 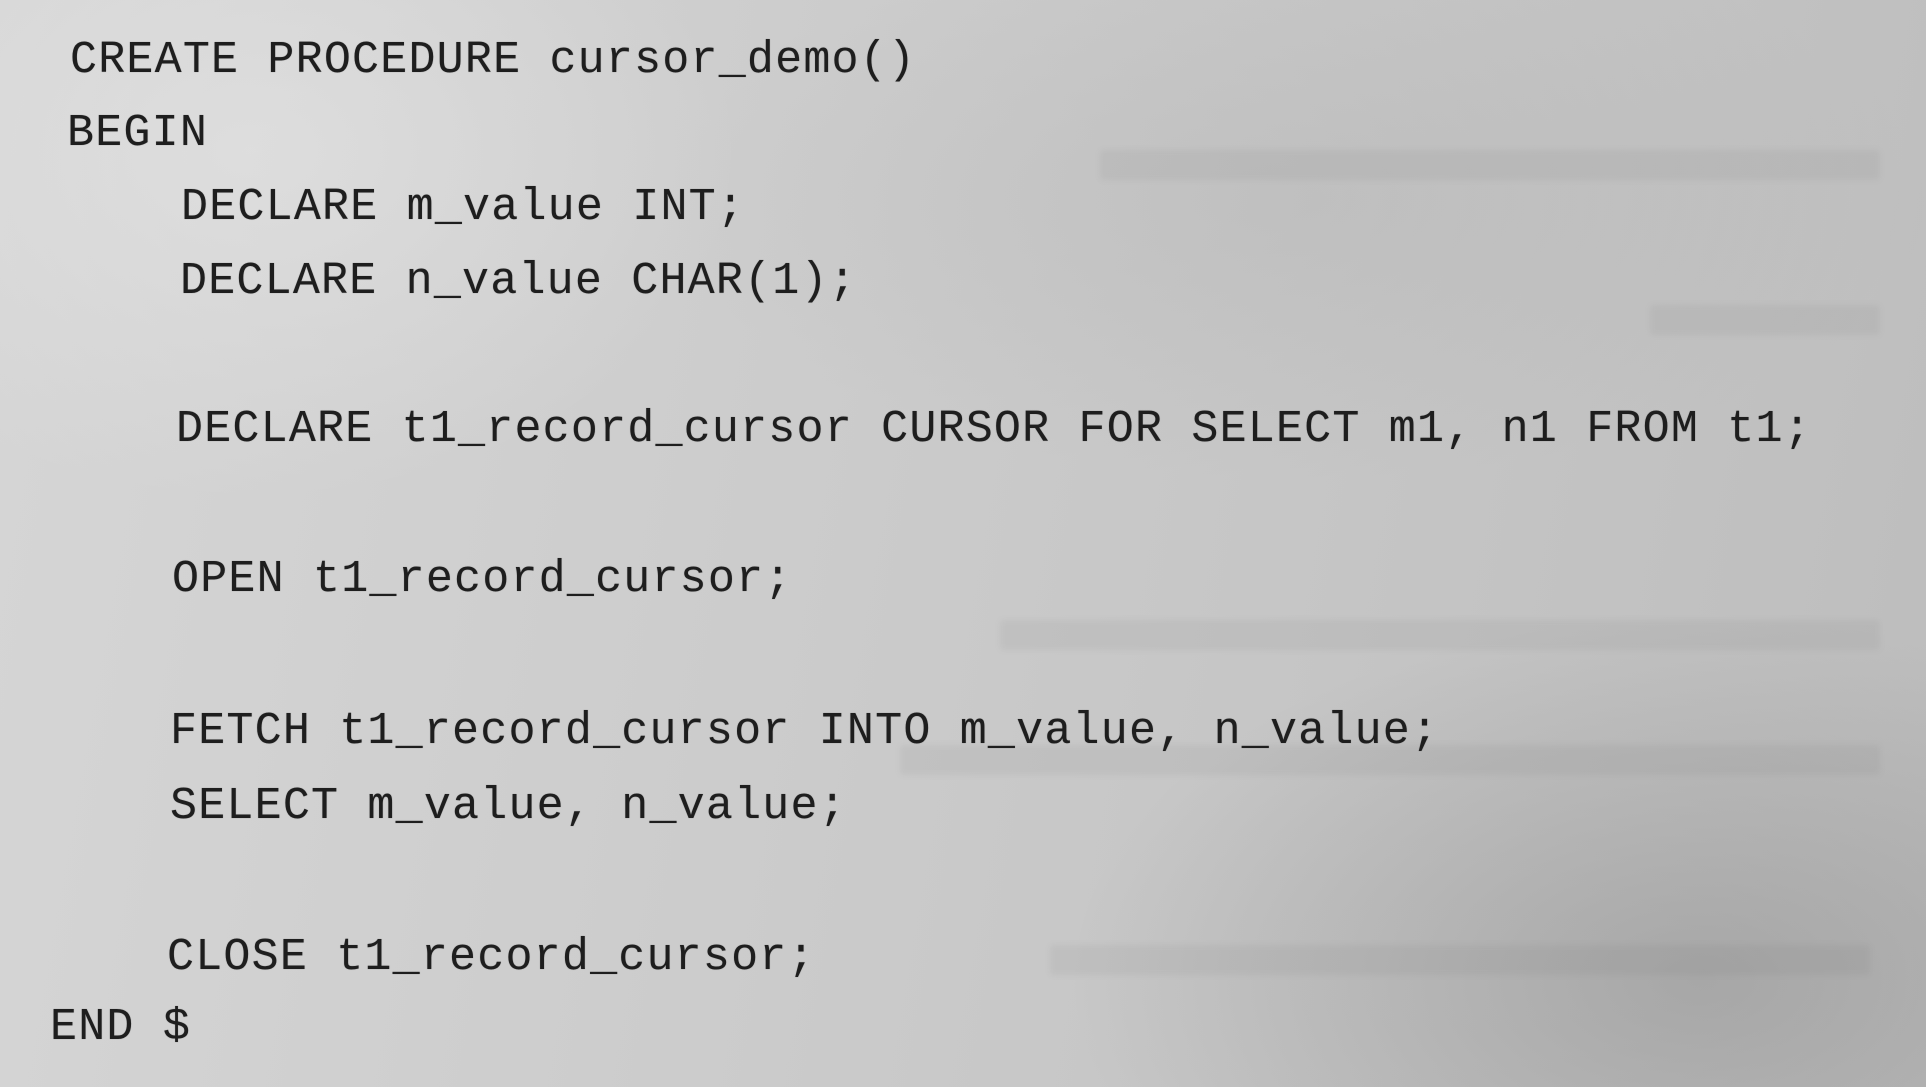 What do you see at coordinates (138, 133) in the screenshot?
I see `code-line: BEGIN` at bounding box center [138, 133].